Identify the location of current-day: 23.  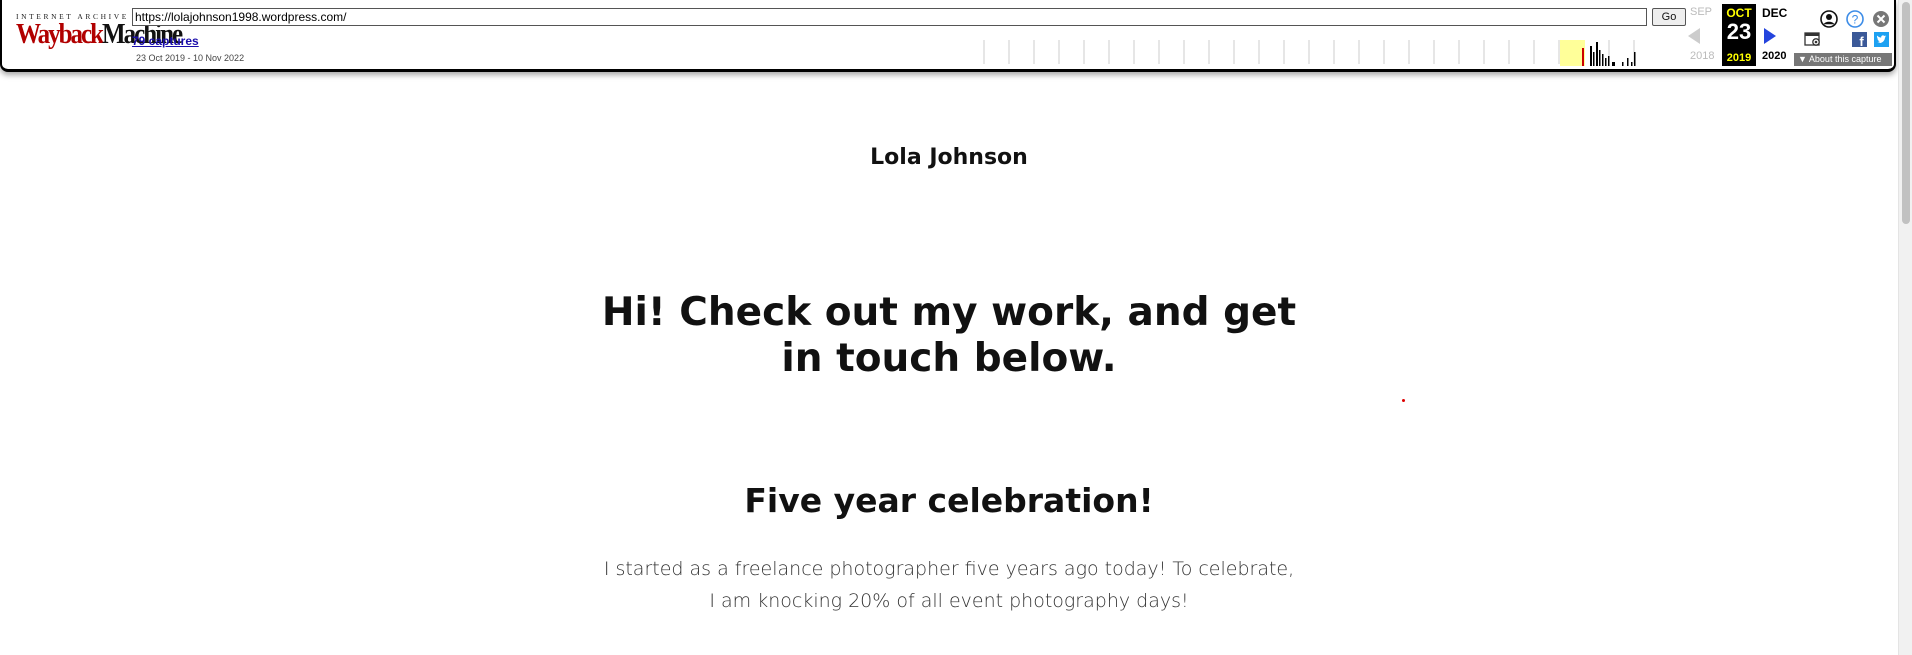
(1739, 31).